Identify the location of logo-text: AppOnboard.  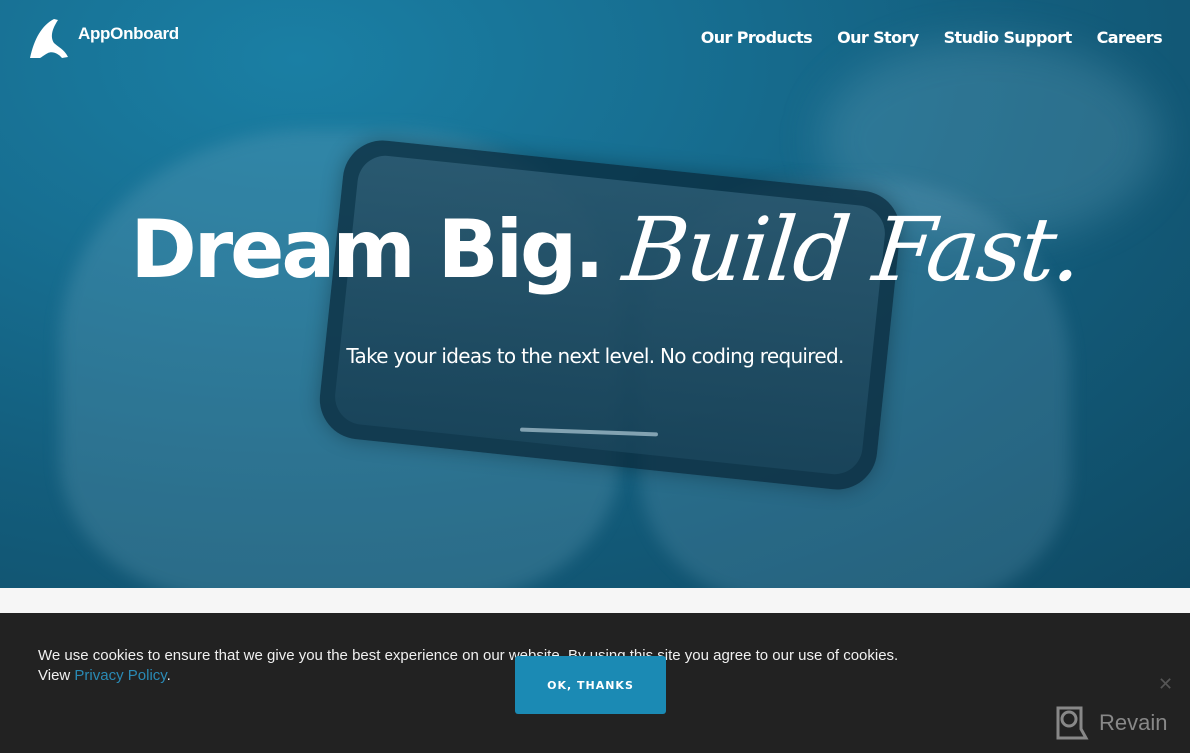
(128, 33).